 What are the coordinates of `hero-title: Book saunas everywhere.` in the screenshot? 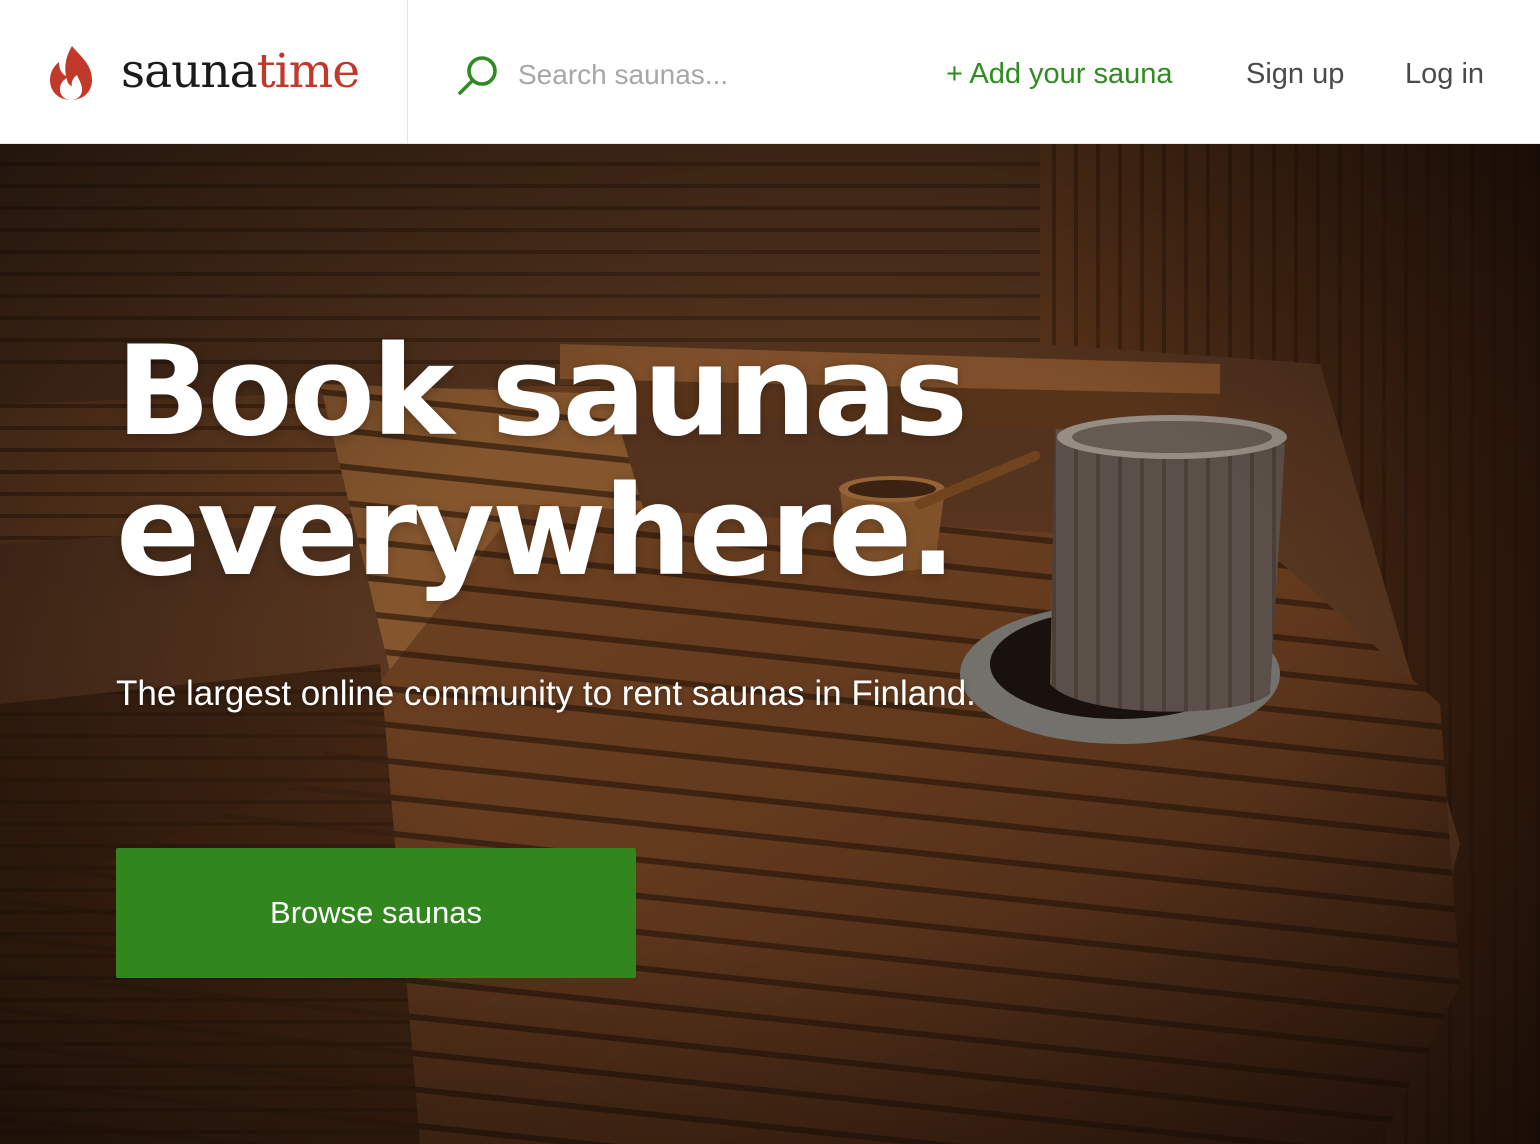 It's located at (542, 462).